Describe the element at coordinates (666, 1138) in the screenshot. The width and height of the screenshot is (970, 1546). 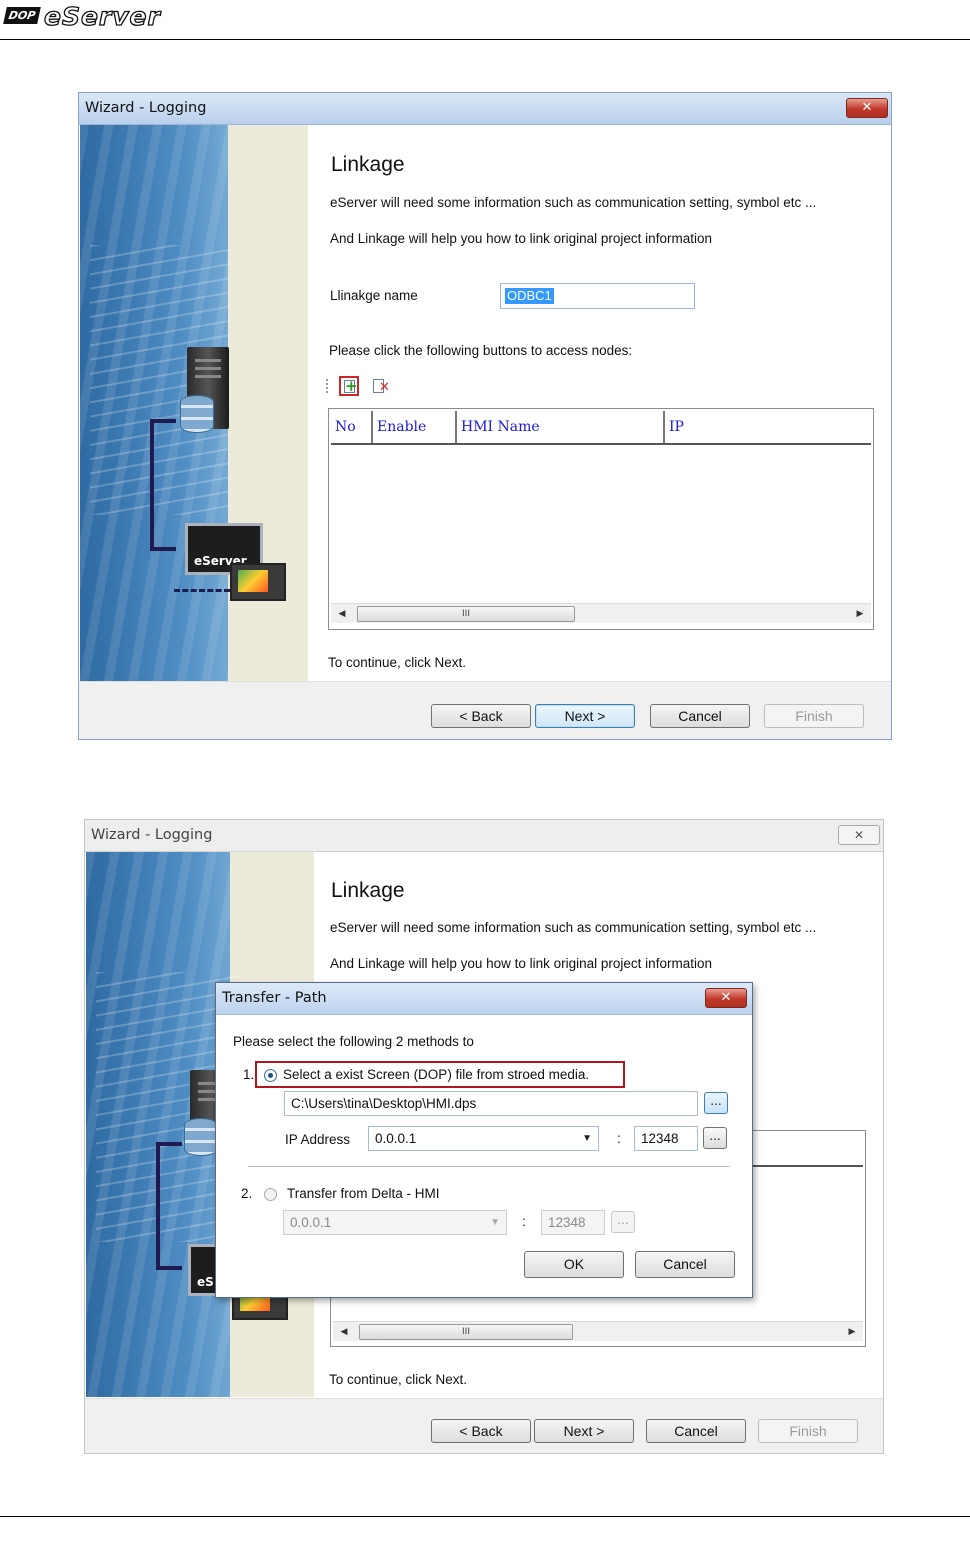
I see `port-input: 12348` at that location.